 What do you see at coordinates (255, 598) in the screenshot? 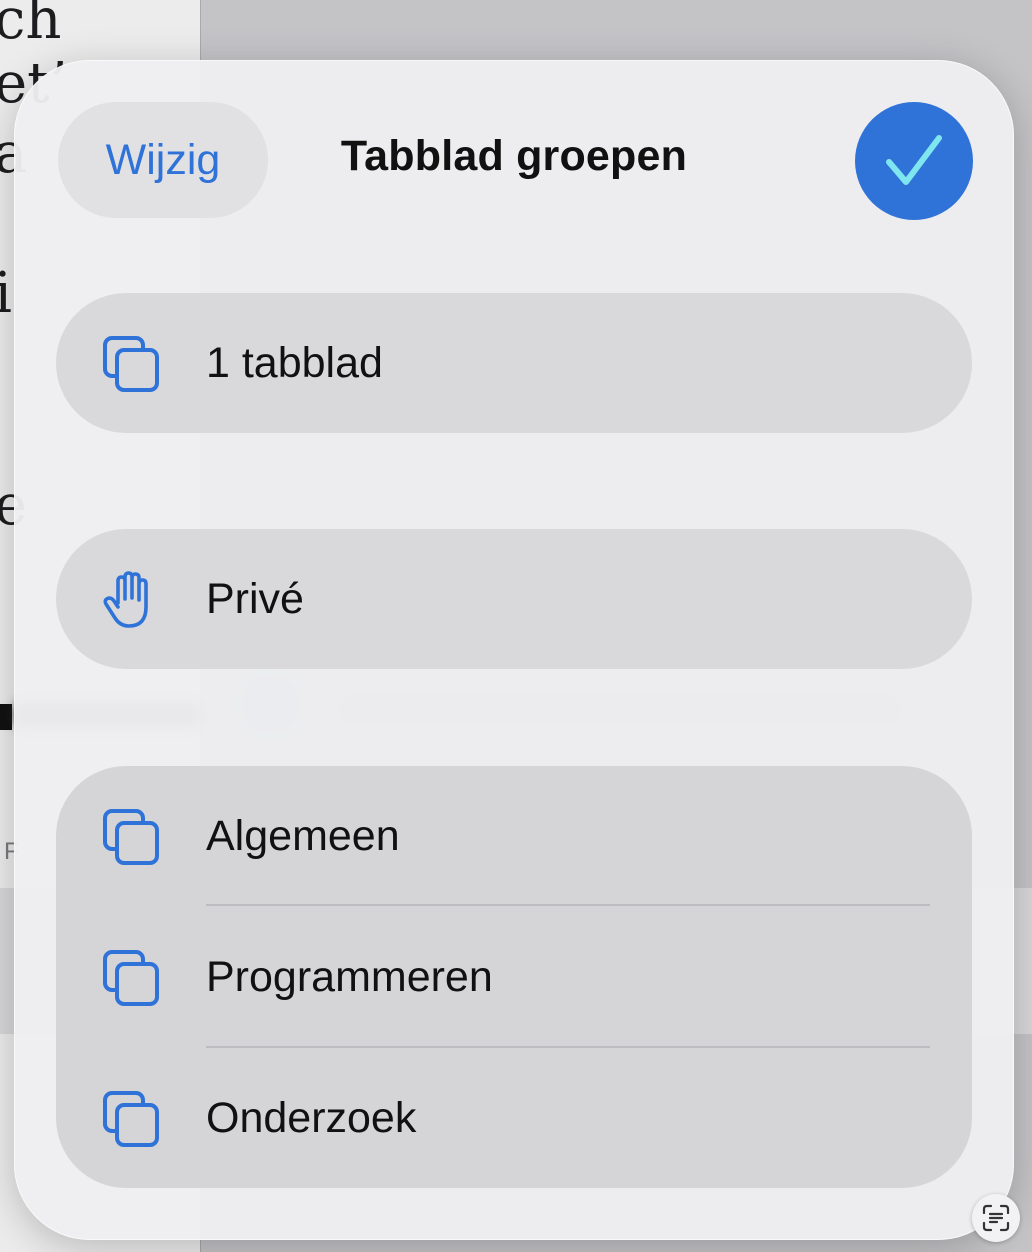
I see `private-label: Privé` at bounding box center [255, 598].